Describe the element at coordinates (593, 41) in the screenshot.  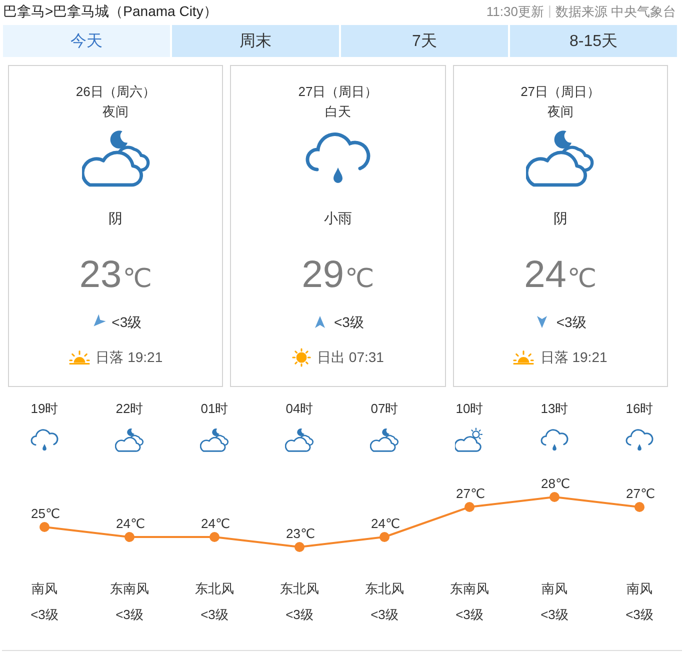
I see `tab: 8-15天` at that location.